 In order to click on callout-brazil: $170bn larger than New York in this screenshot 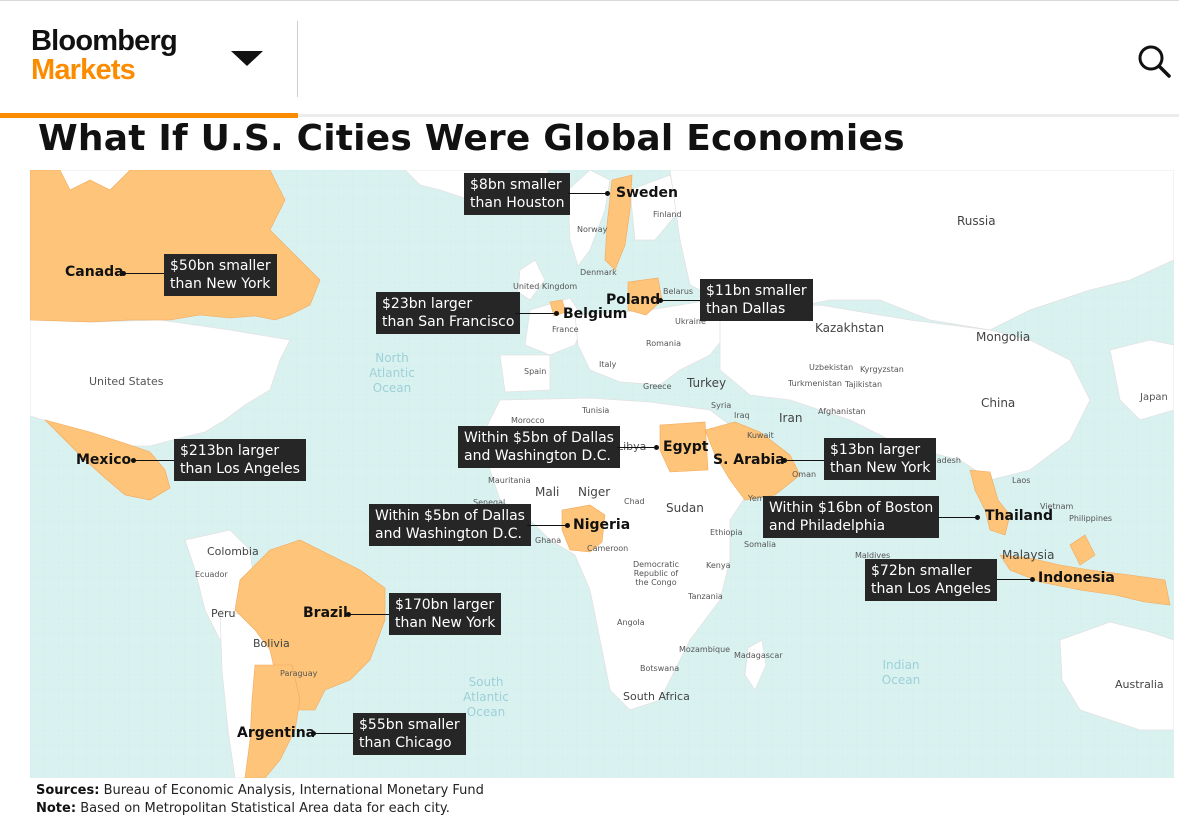, I will do `click(445, 614)`.